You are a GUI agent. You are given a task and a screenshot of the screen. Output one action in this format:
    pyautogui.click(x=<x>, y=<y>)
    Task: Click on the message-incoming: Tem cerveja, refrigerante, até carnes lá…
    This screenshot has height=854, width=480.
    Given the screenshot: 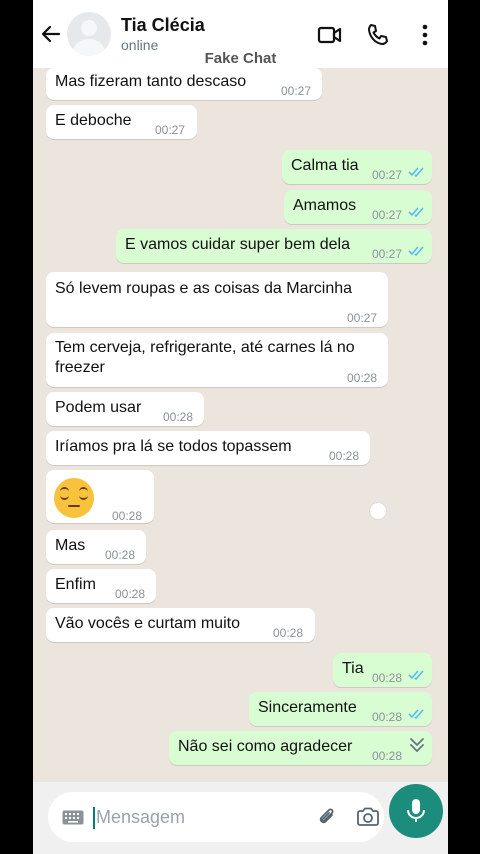 What is the action you would take?
    pyautogui.click(x=217, y=360)
    